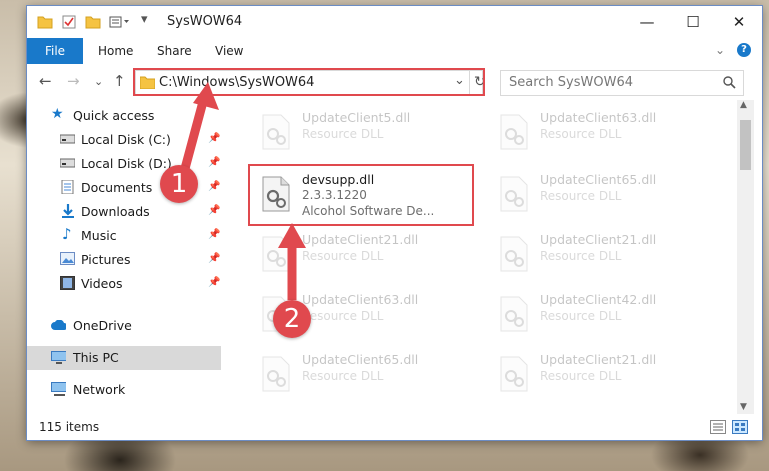 Image resolution: width=769 pixels, height=471 pixels. What do you see at coordinates (292, 235) in the screenshot?
I see `arrow-2-head` at bounding box center [292, 235].